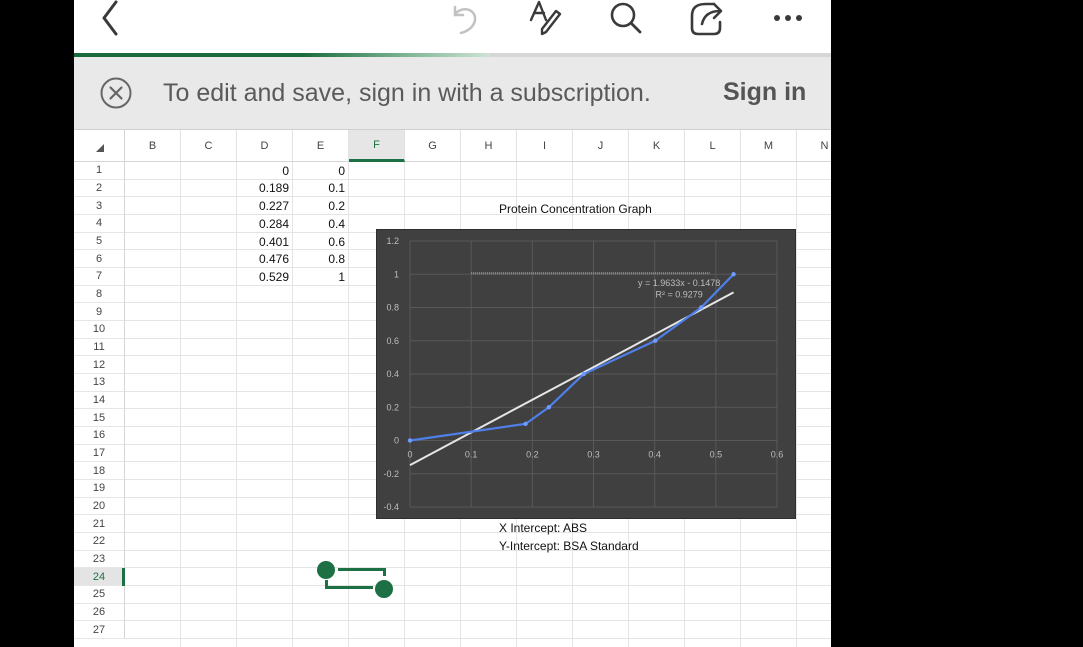 The width and height of the screenshot is (1083, 647). What do you see at coordinates (391, 474) in the screenshot?
I see `y-tick-label: -0.2` at bounding box center [391, 474].